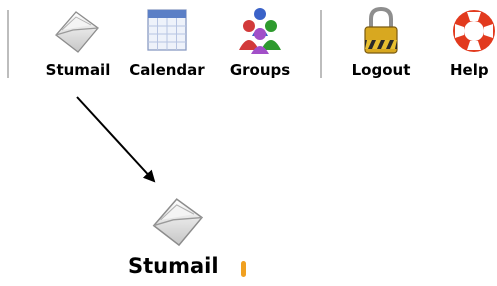  I want to click on zoomed-stumail-label: Stumail, so click(173, 266).